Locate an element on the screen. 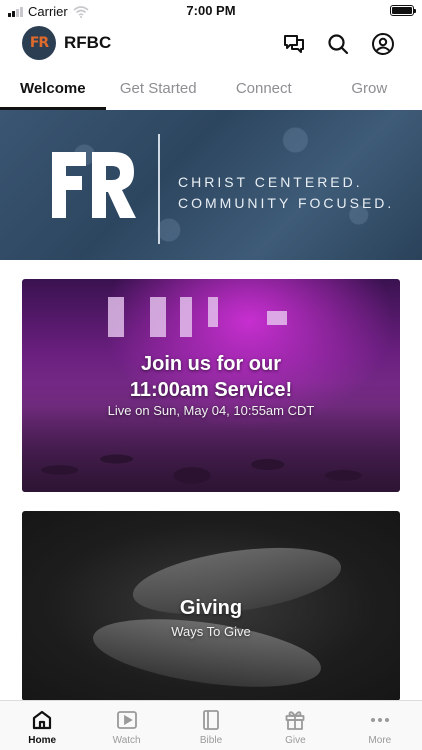 The image size is (422, 750). gift-icon is located at coordinates (295, 720).